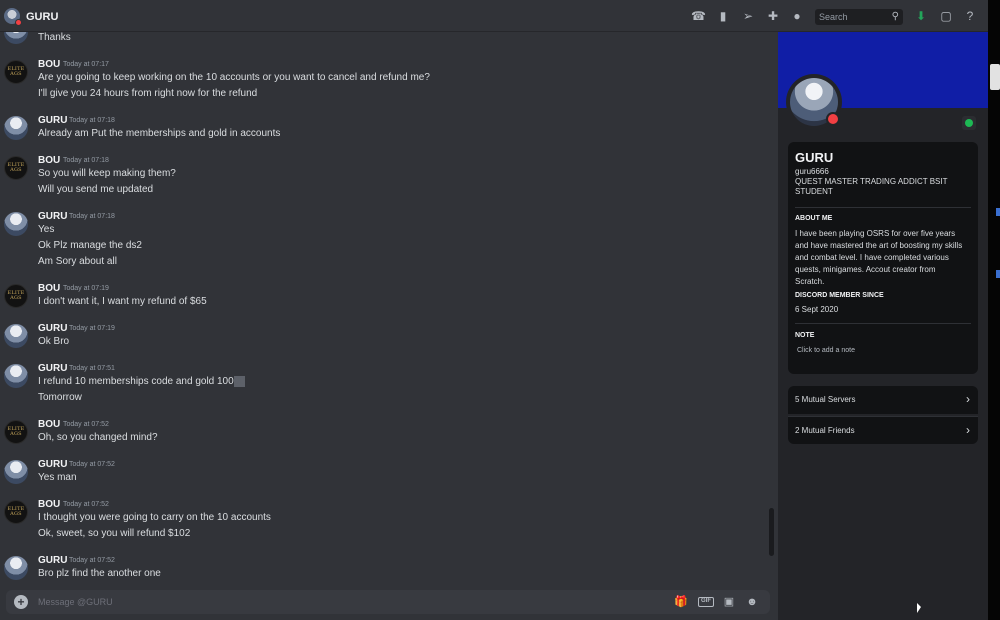 The height and width of the screenshot is (620, 1000). I want to click on text-selection-highlight: 00, so click(239, 381).